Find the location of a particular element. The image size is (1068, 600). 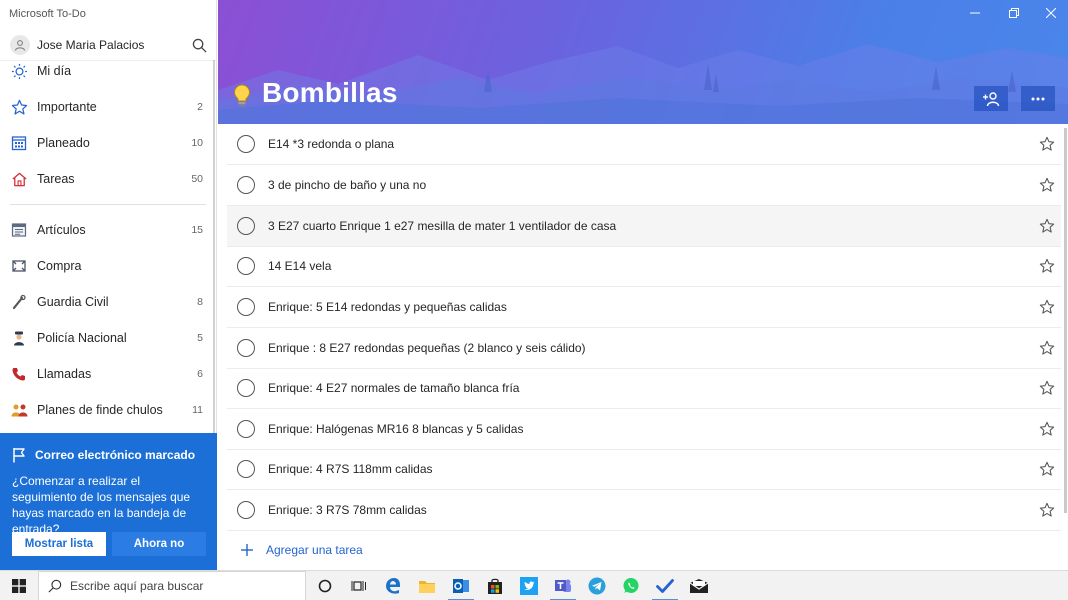

task-row: Enrique: 3 R7S 78mm calidas is located at coordinates (644, 510).